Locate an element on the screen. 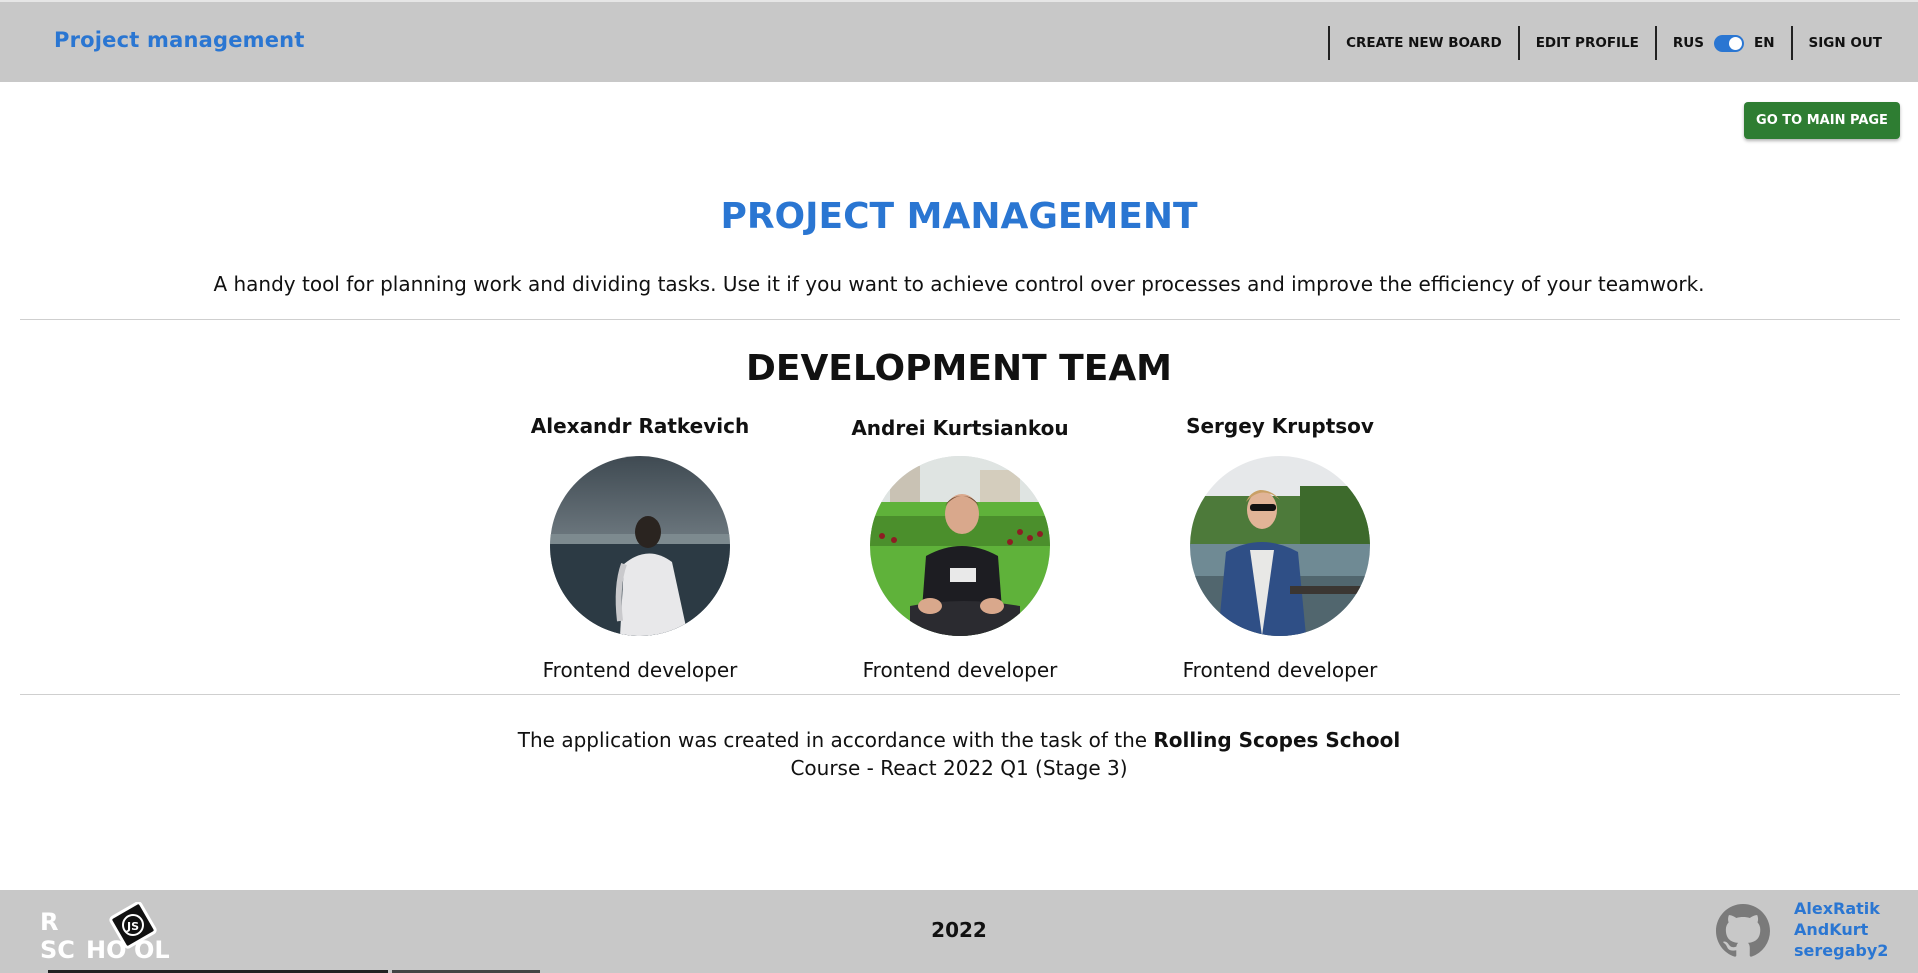 The width and height of the screenshot is (1918, 973). team-member-card: Alexandr Ratkevich Frontend developer is located at coordinates (640, 548).